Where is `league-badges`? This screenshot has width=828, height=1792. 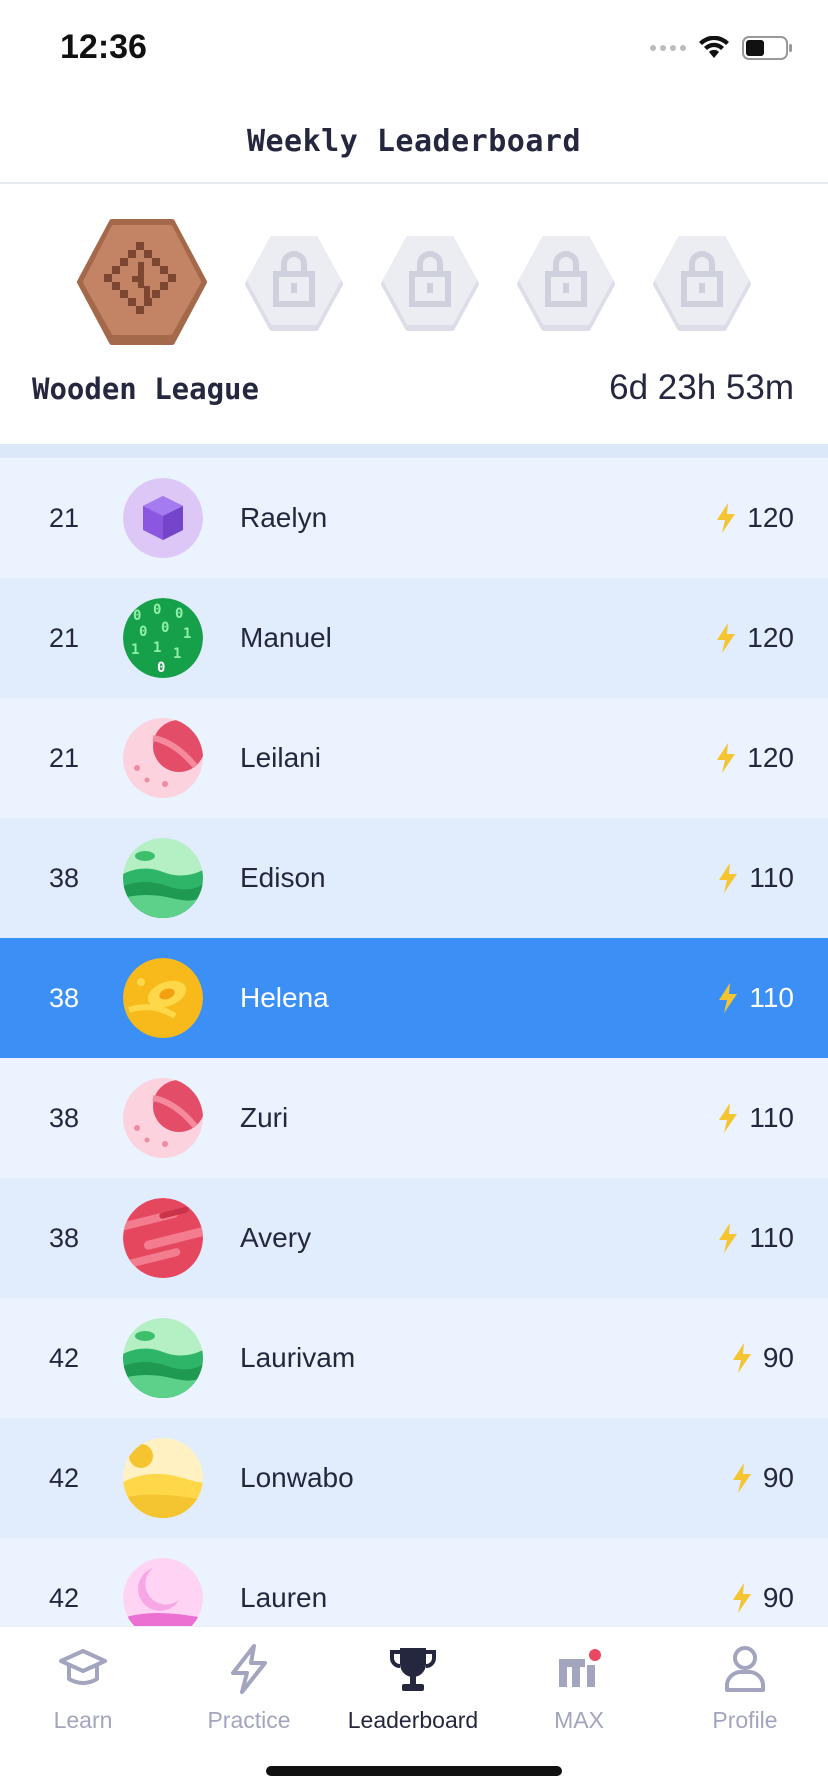
league-badges is located at coordinates (414, 286).